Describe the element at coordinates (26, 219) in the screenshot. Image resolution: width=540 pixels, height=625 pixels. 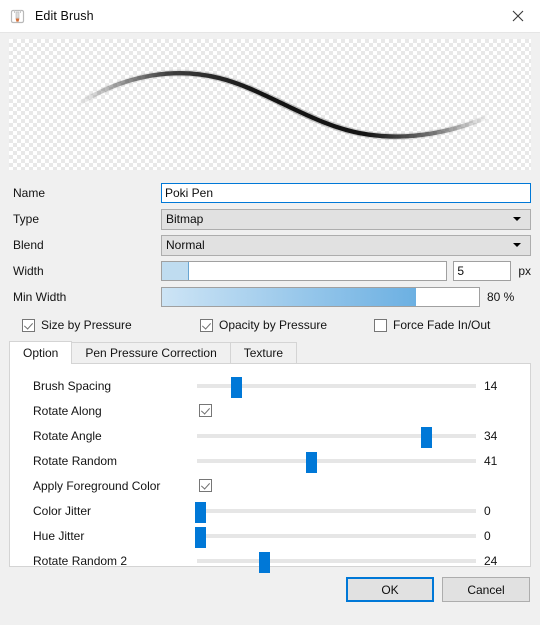
I see `type-label: Type` at that location.